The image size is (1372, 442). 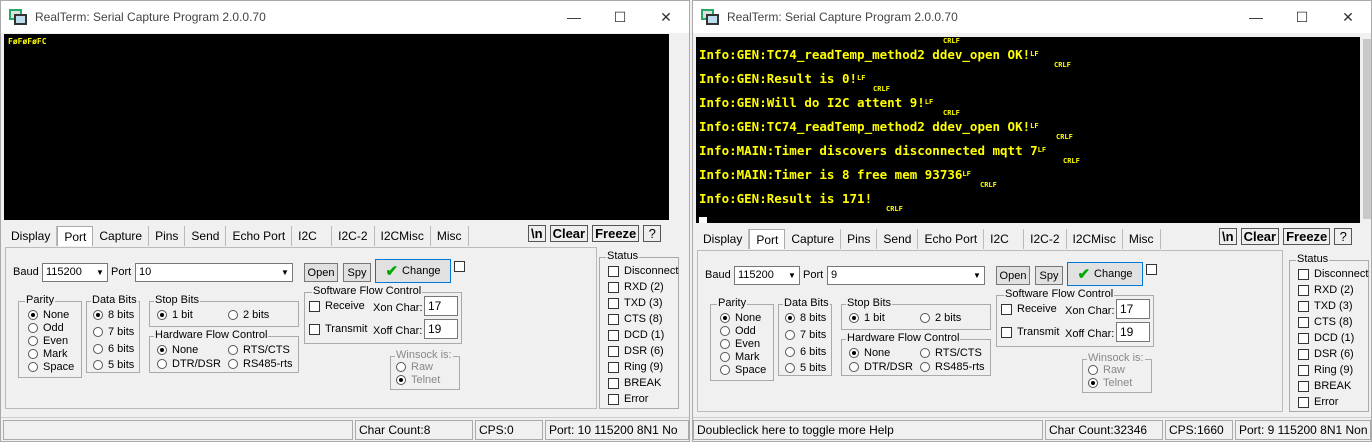 I want to click on status-ring: Ring (9), so click(x=1325, y=370).